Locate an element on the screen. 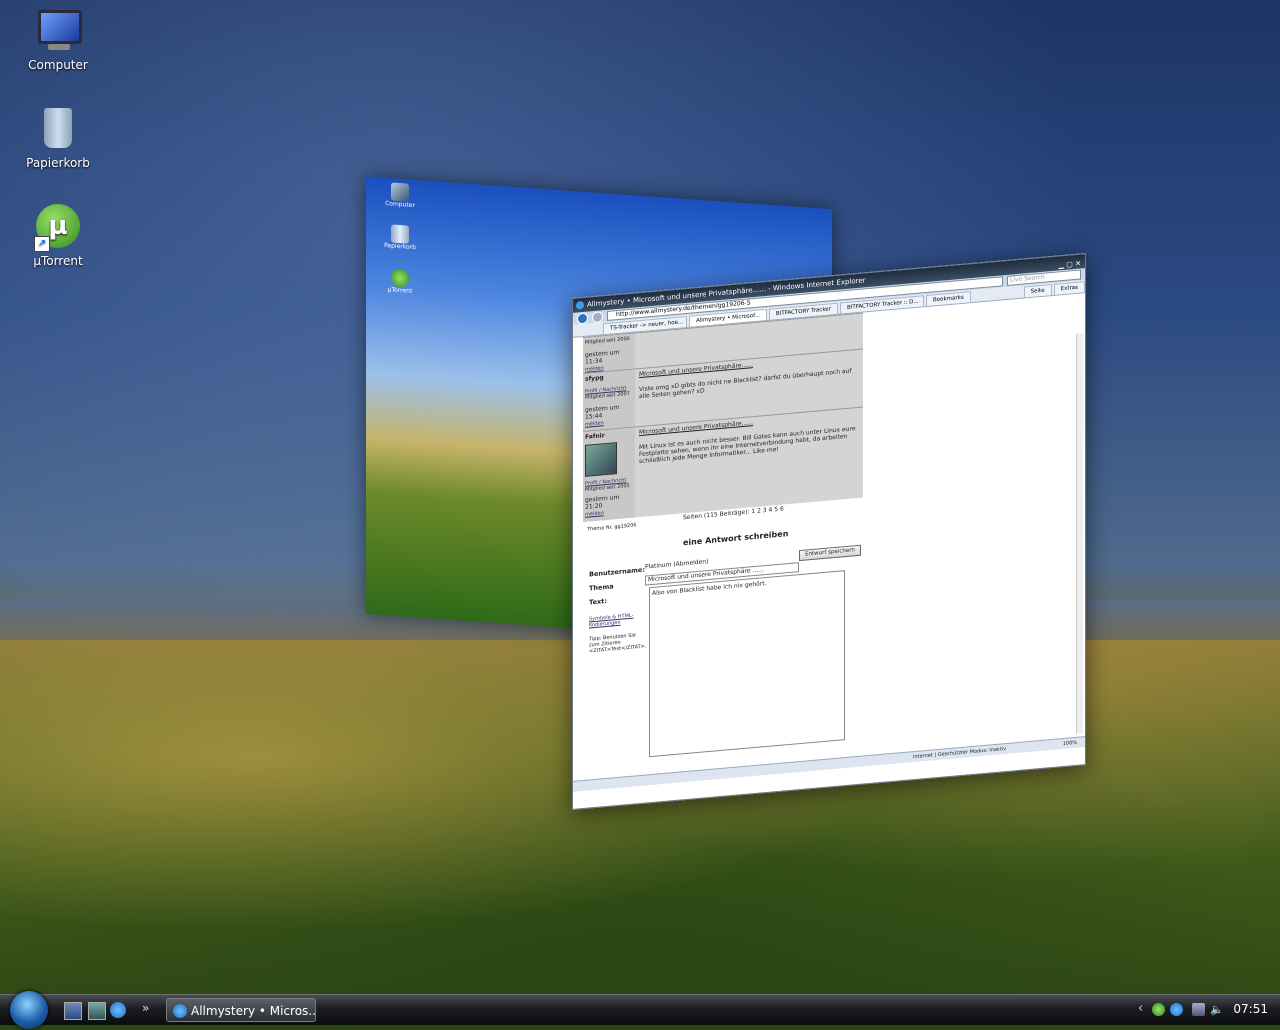  taskbar: » Allmystery • Micros... ‹ 🔈 07:51 is located at coordinates (640, 1010).